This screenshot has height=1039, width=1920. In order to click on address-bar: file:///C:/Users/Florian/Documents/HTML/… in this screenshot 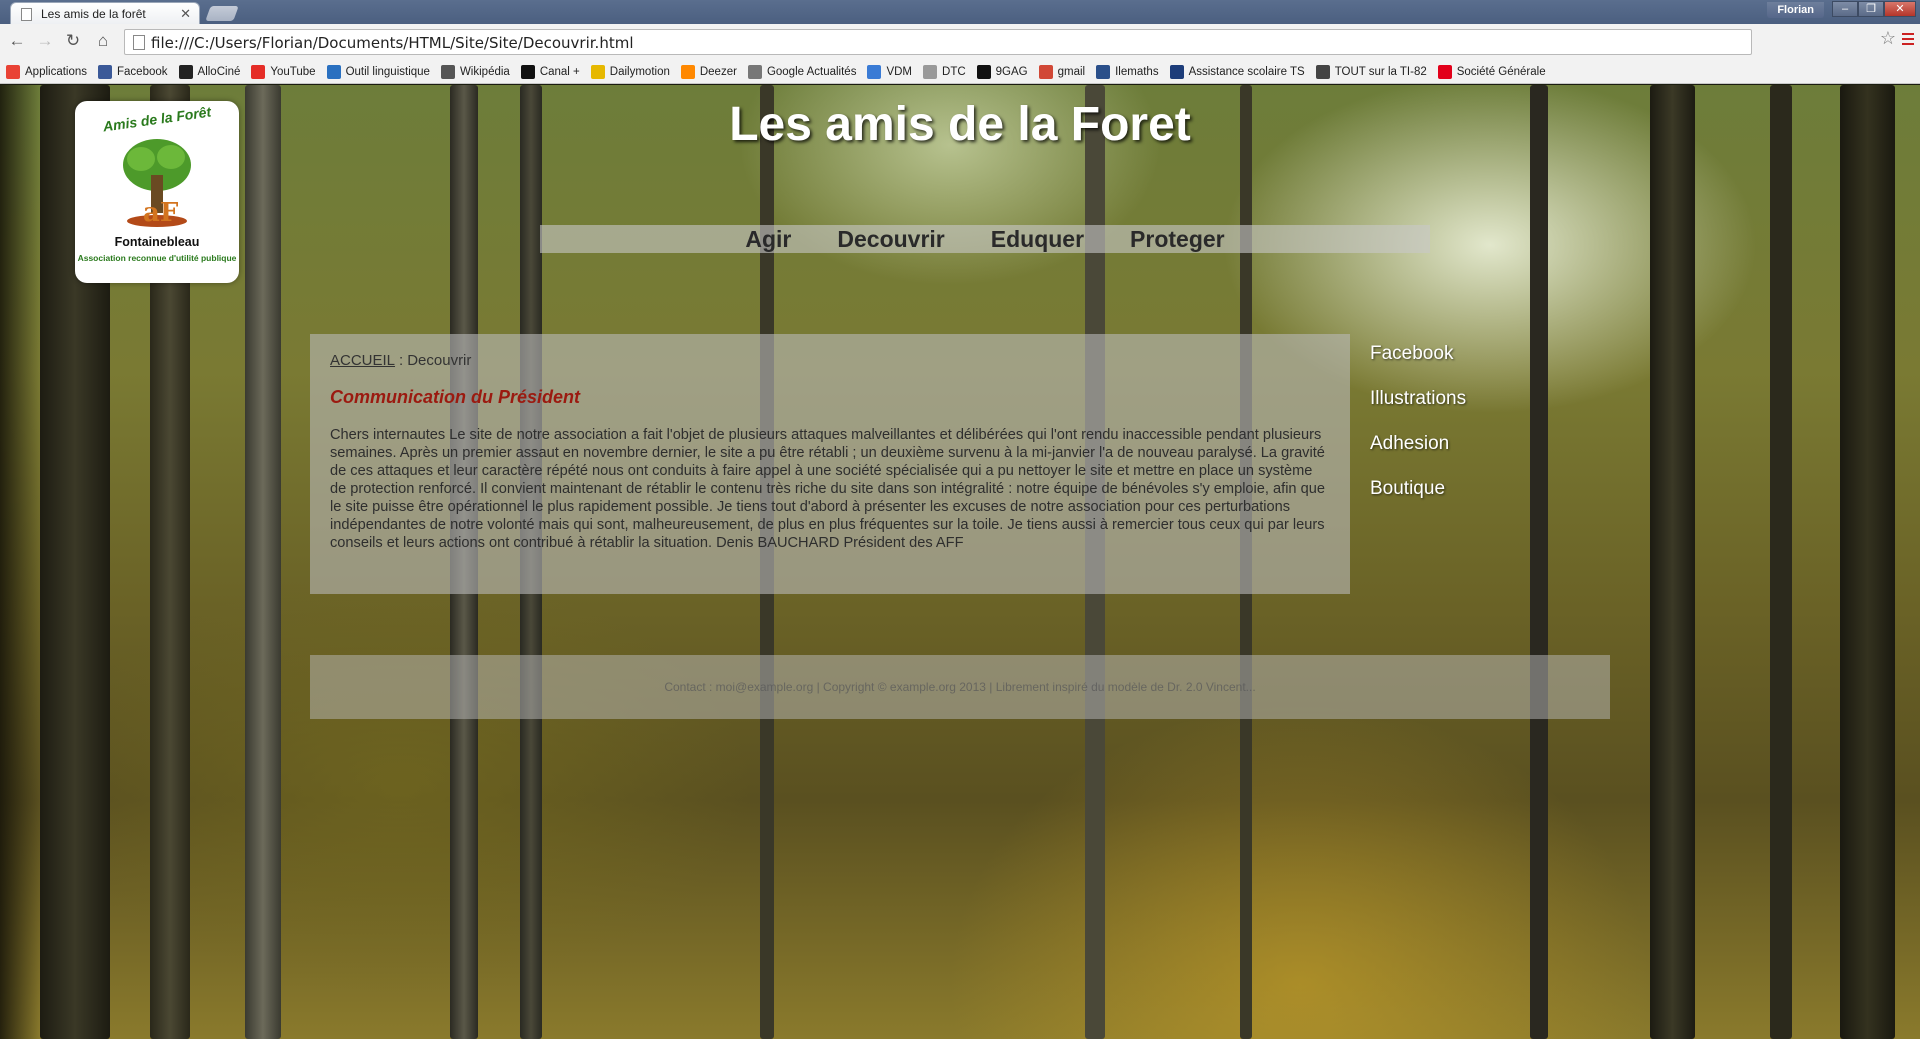, I will do `click(938, 42)`.